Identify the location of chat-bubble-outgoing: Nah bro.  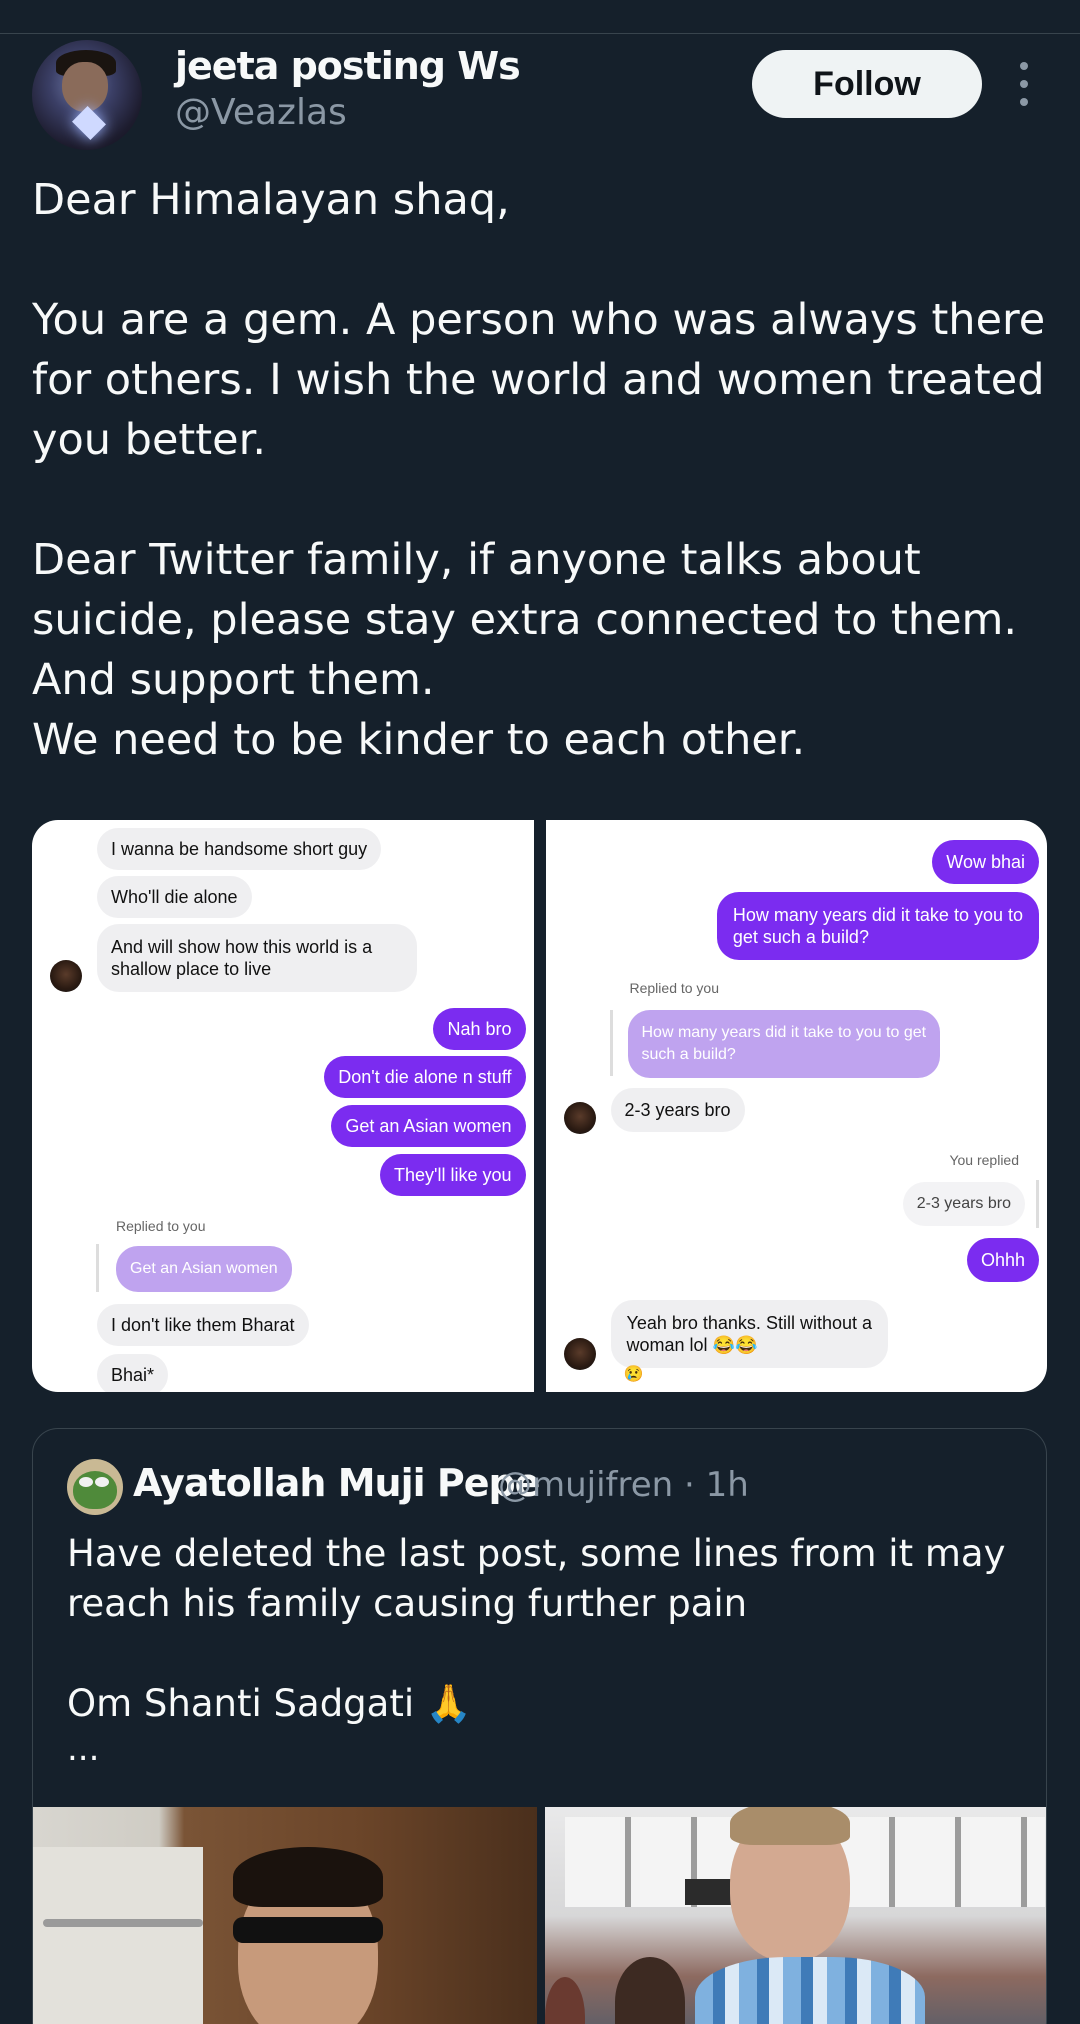
(479, 1029).